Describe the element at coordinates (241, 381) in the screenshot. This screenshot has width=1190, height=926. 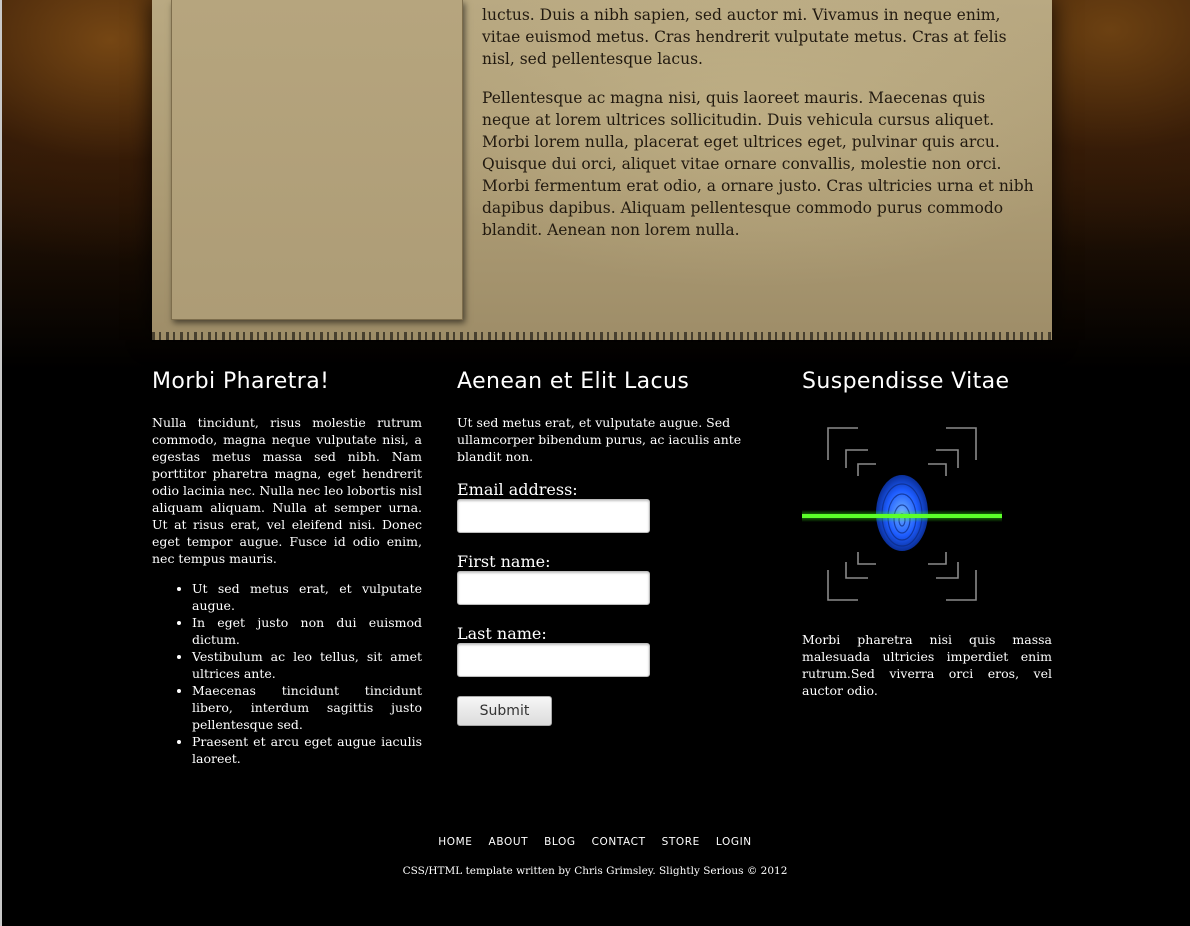
I see `col1-title: Morbi Pharetra!` at that location.